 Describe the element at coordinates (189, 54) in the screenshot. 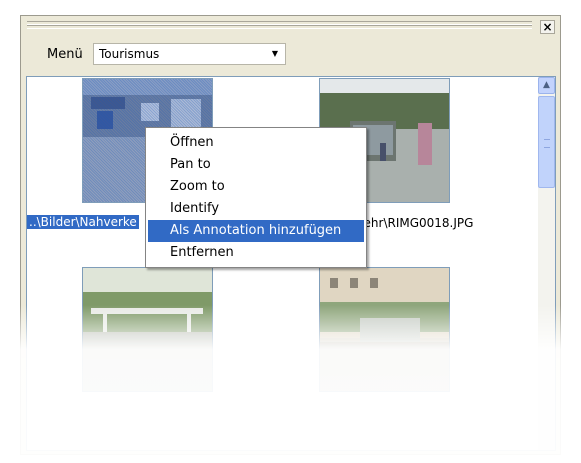

I see `layer-select: Tourismus ▼` at that location.